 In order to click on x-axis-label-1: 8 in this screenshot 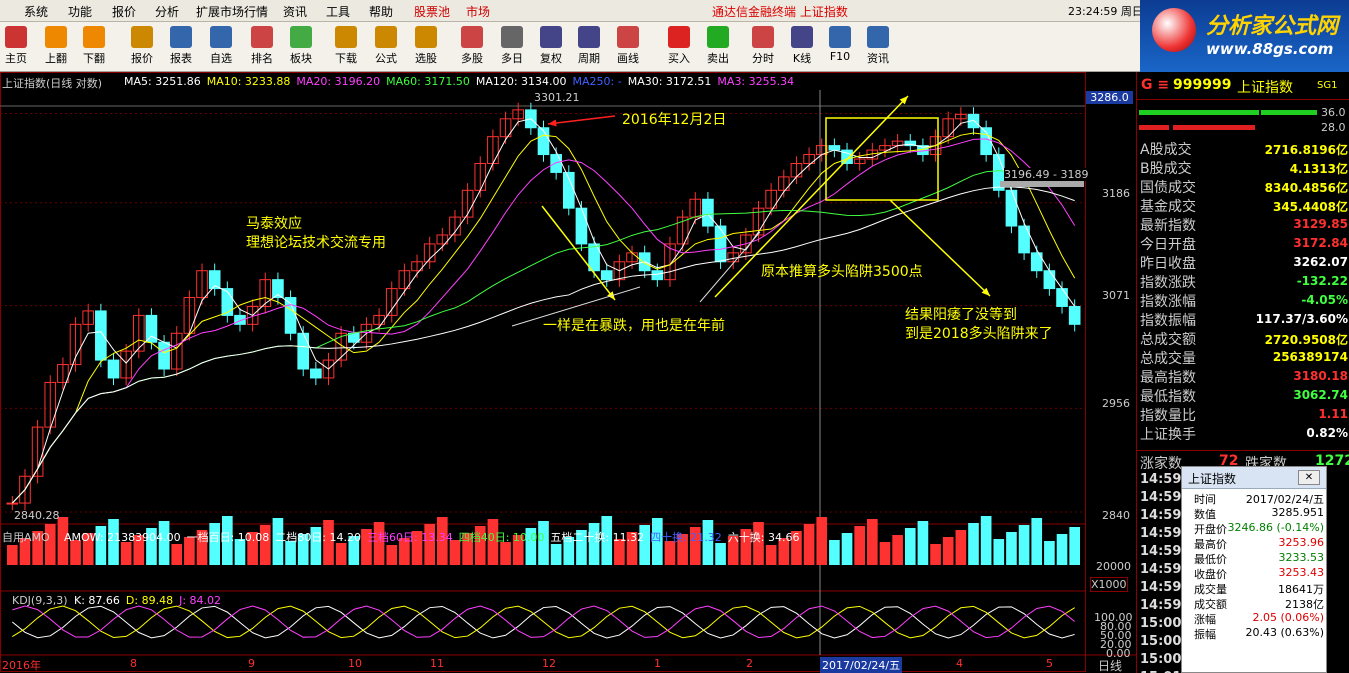, I will do `click(133, 663)`.